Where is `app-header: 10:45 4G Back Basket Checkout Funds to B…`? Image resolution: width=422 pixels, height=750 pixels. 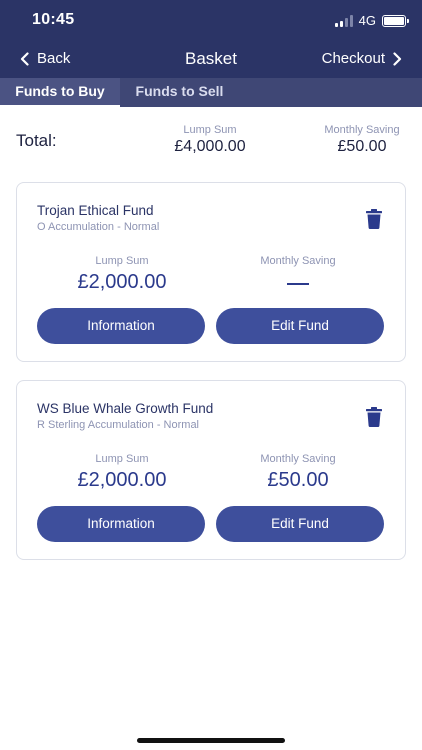
app-header: 10:45 4G Back Basket Checkout Funds to B… is located at coordinates (211, 53).